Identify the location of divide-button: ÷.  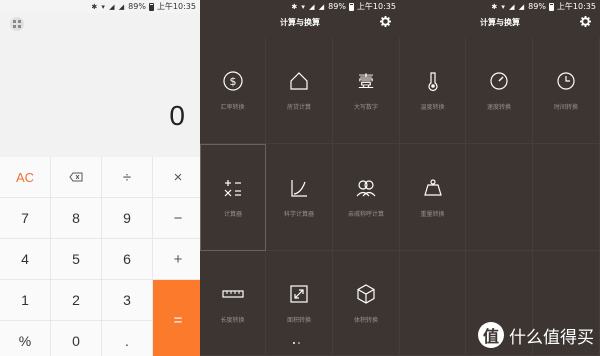
(127, 177).